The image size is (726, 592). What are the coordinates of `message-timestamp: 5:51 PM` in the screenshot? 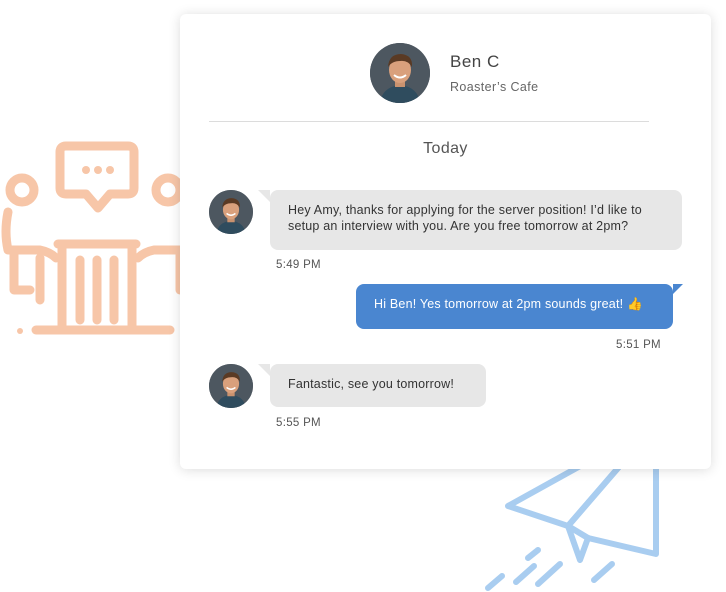 It's located at (638, 345).